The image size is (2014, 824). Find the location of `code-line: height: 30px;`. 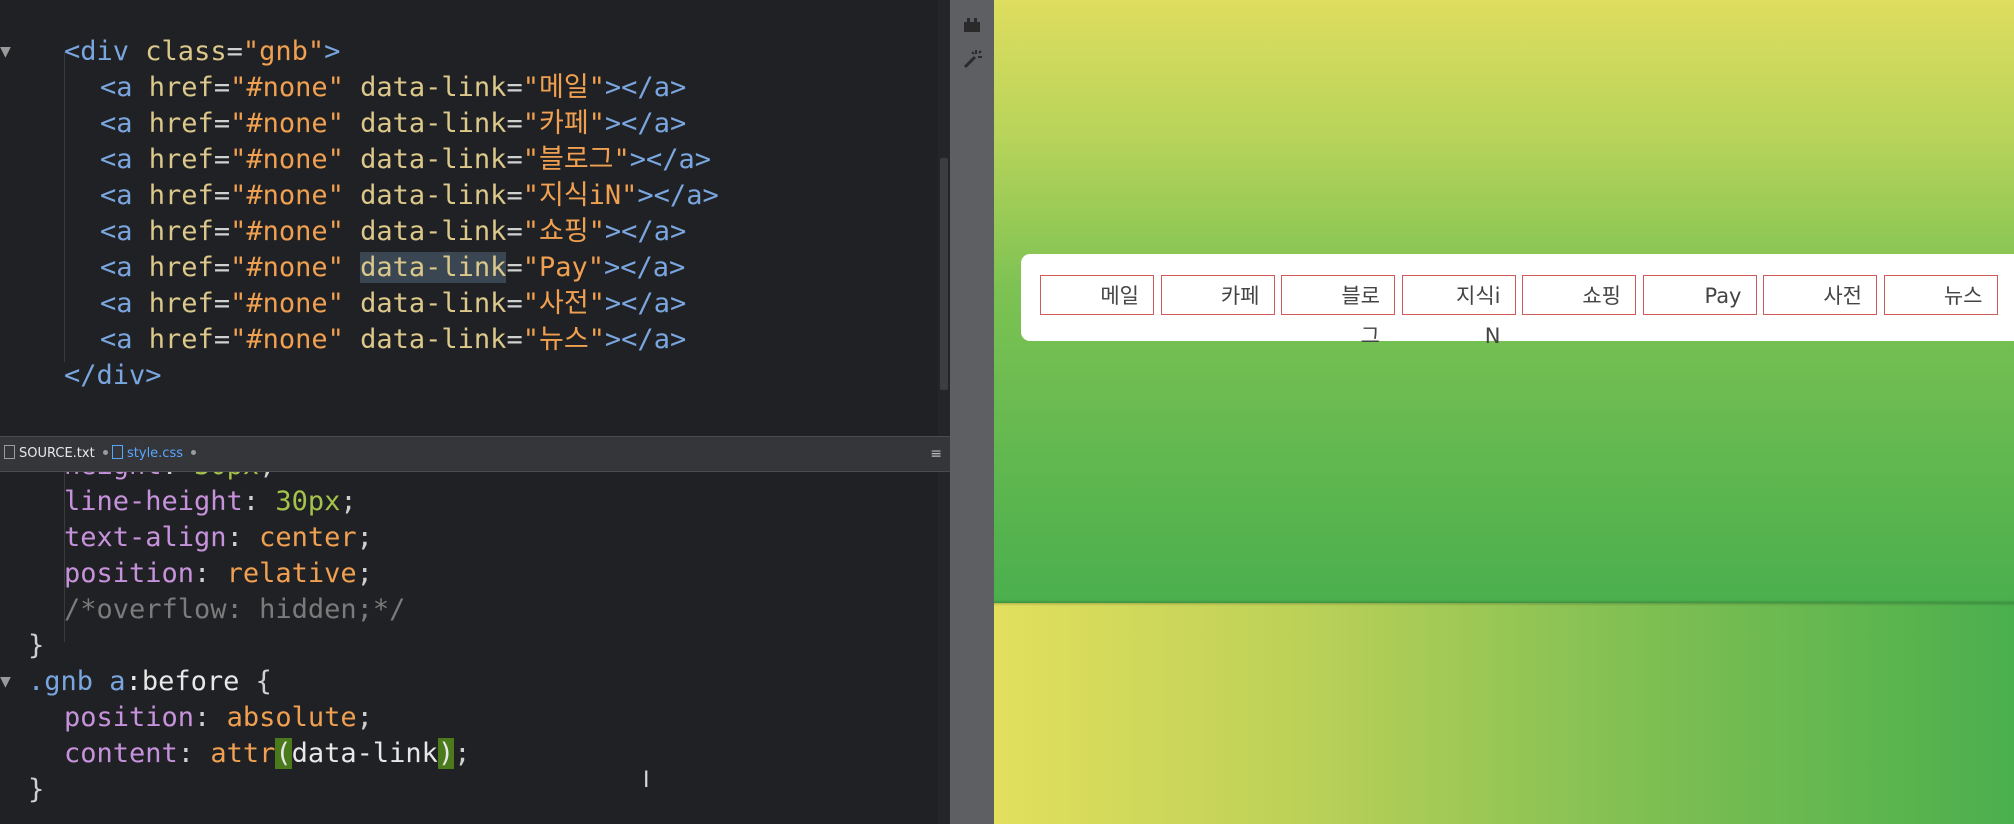

code-line: height: 30px; is located at coordinates (169, 478).